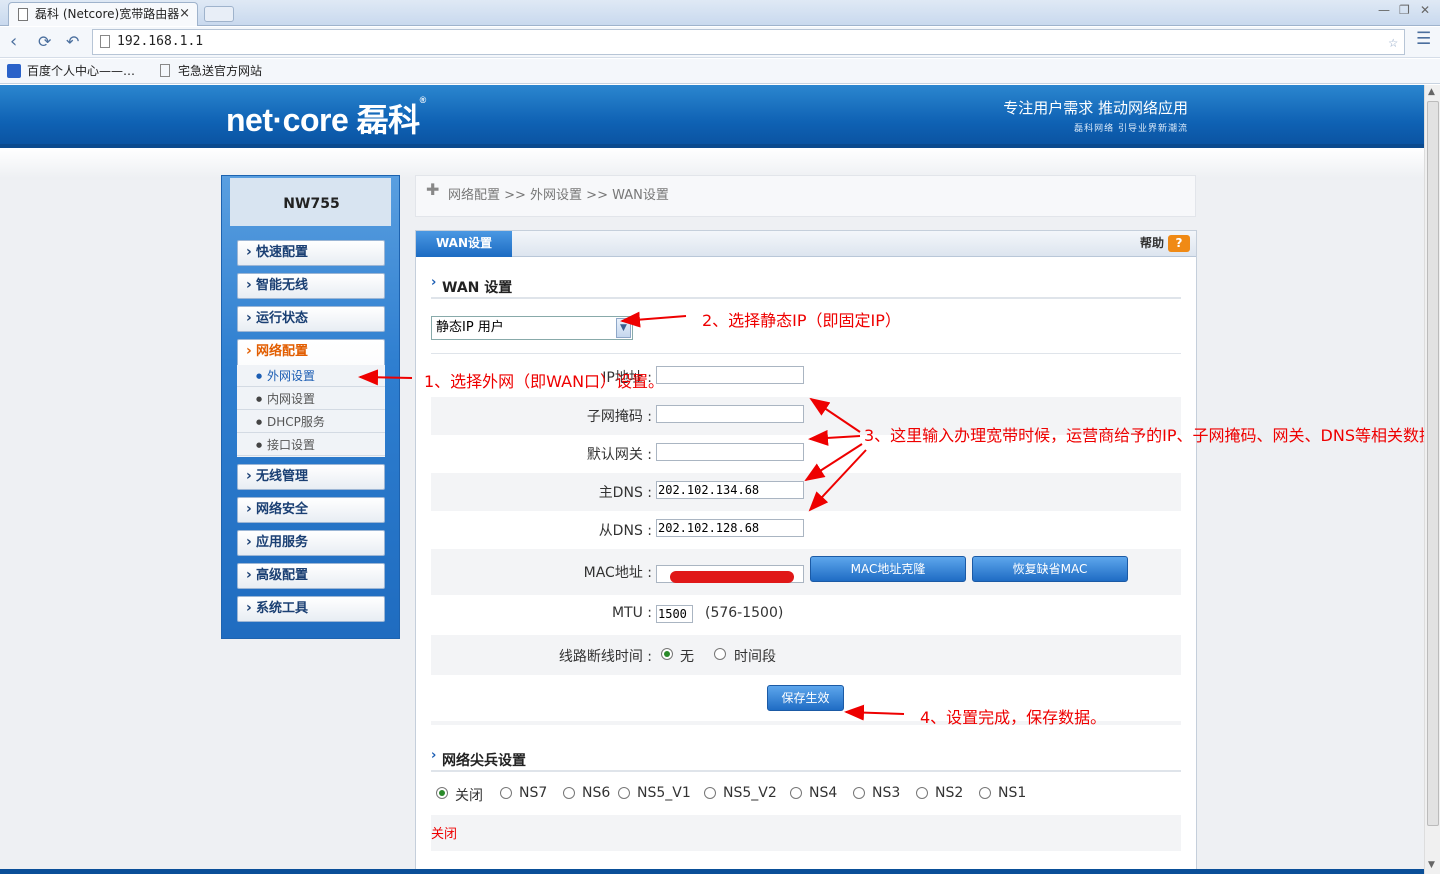 The width and height of the screenshot is (1440, 874). What do you see at coordinates (730, 490) in the screenshot?
I see `primary-dns-input: 202.102.134.68` at bounding box center [730, 490].